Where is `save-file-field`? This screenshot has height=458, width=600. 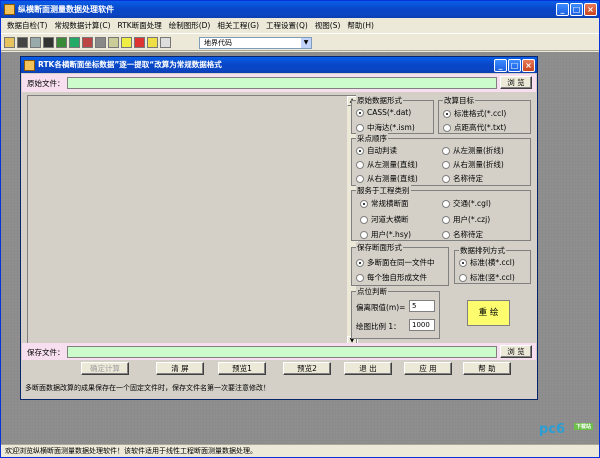 save-file-field is located at coordinates (282, 352).